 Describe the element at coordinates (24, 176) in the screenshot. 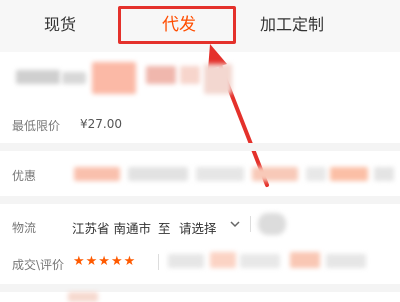

I see `promo-label: 优惠` at that location.